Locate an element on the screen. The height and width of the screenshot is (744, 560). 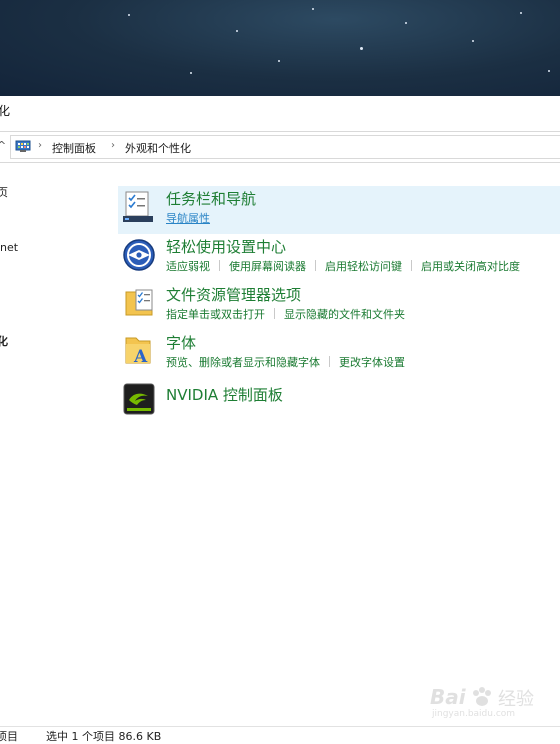
control-panel-icon is located at coordinates (23, 146).